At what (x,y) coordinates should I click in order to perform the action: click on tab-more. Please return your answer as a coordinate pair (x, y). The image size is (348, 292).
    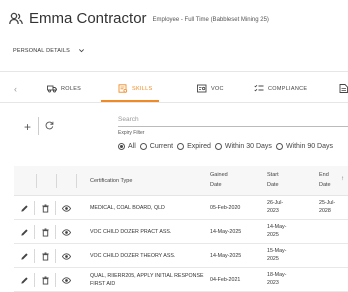
    Looking at the image, I should click on (343, 93).